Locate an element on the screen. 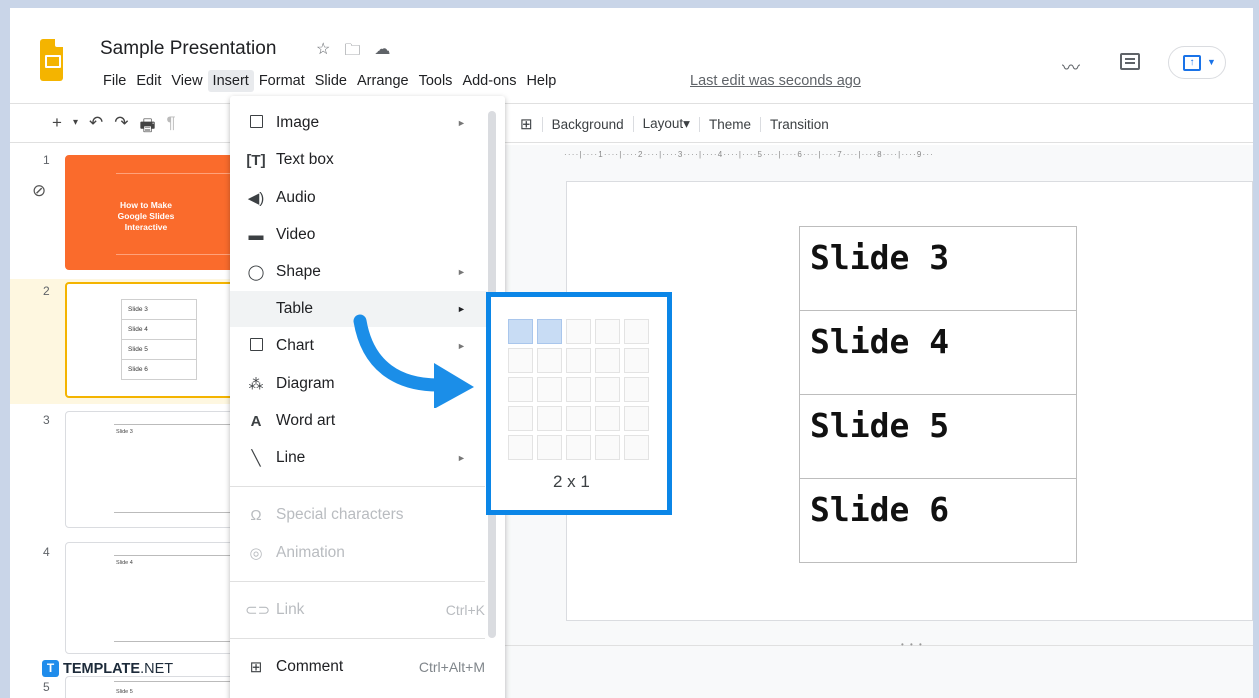 The width and height of the screenshot is (1259, 698). transition-button: Transition is located at coordinates (798, 124).